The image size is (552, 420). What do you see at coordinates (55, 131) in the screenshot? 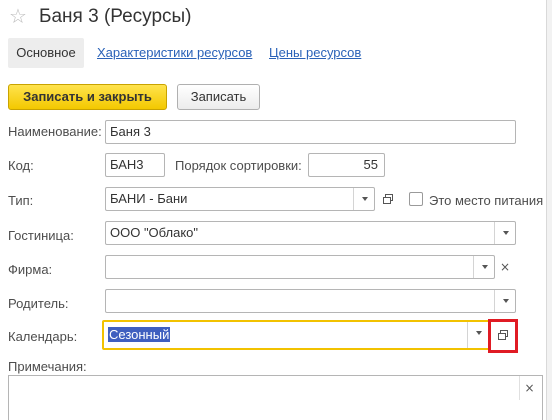
I see `name-label: Наименование:` at bounding box center [55, 131].